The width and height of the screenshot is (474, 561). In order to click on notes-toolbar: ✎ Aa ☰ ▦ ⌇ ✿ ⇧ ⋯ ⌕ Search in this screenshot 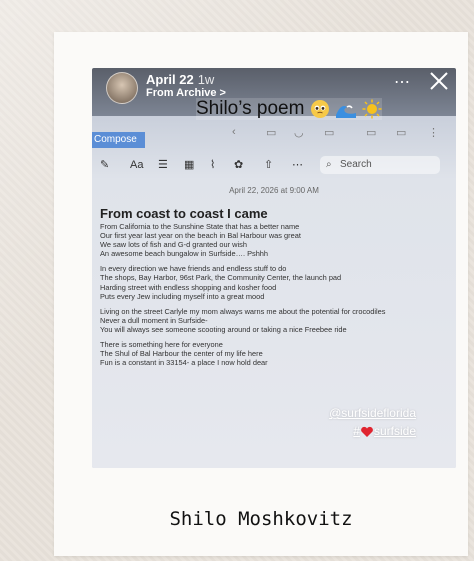, I will do `click(274, 165)`.